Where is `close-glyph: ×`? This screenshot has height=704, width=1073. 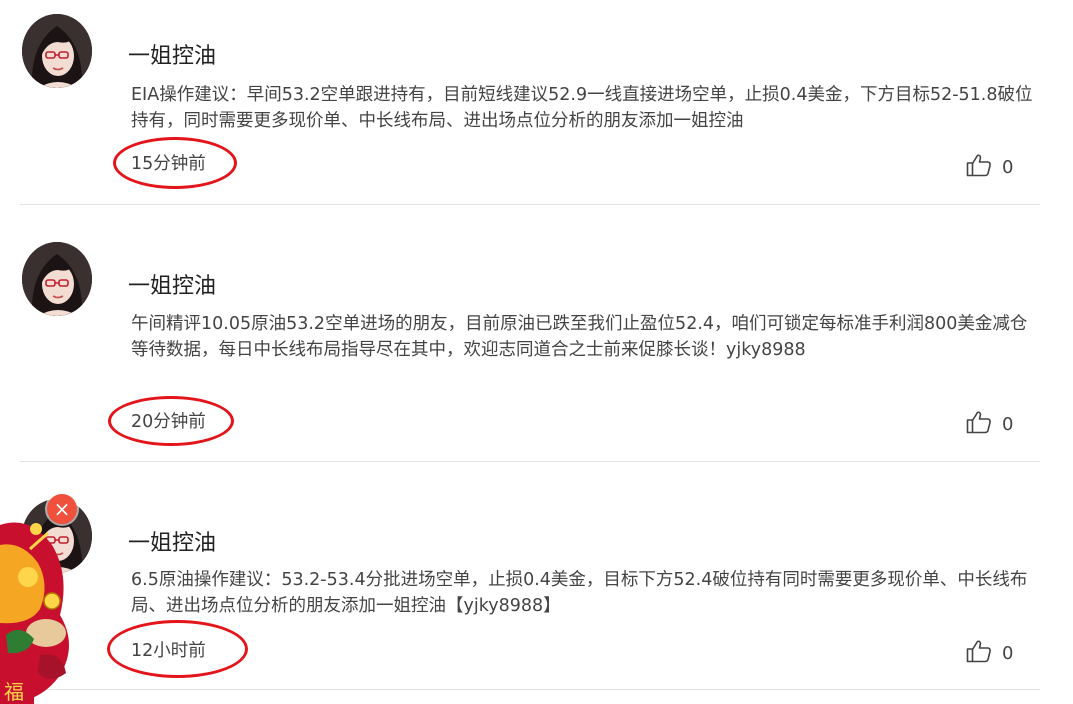
close-glyph: × is located at coordinates (62, 509).